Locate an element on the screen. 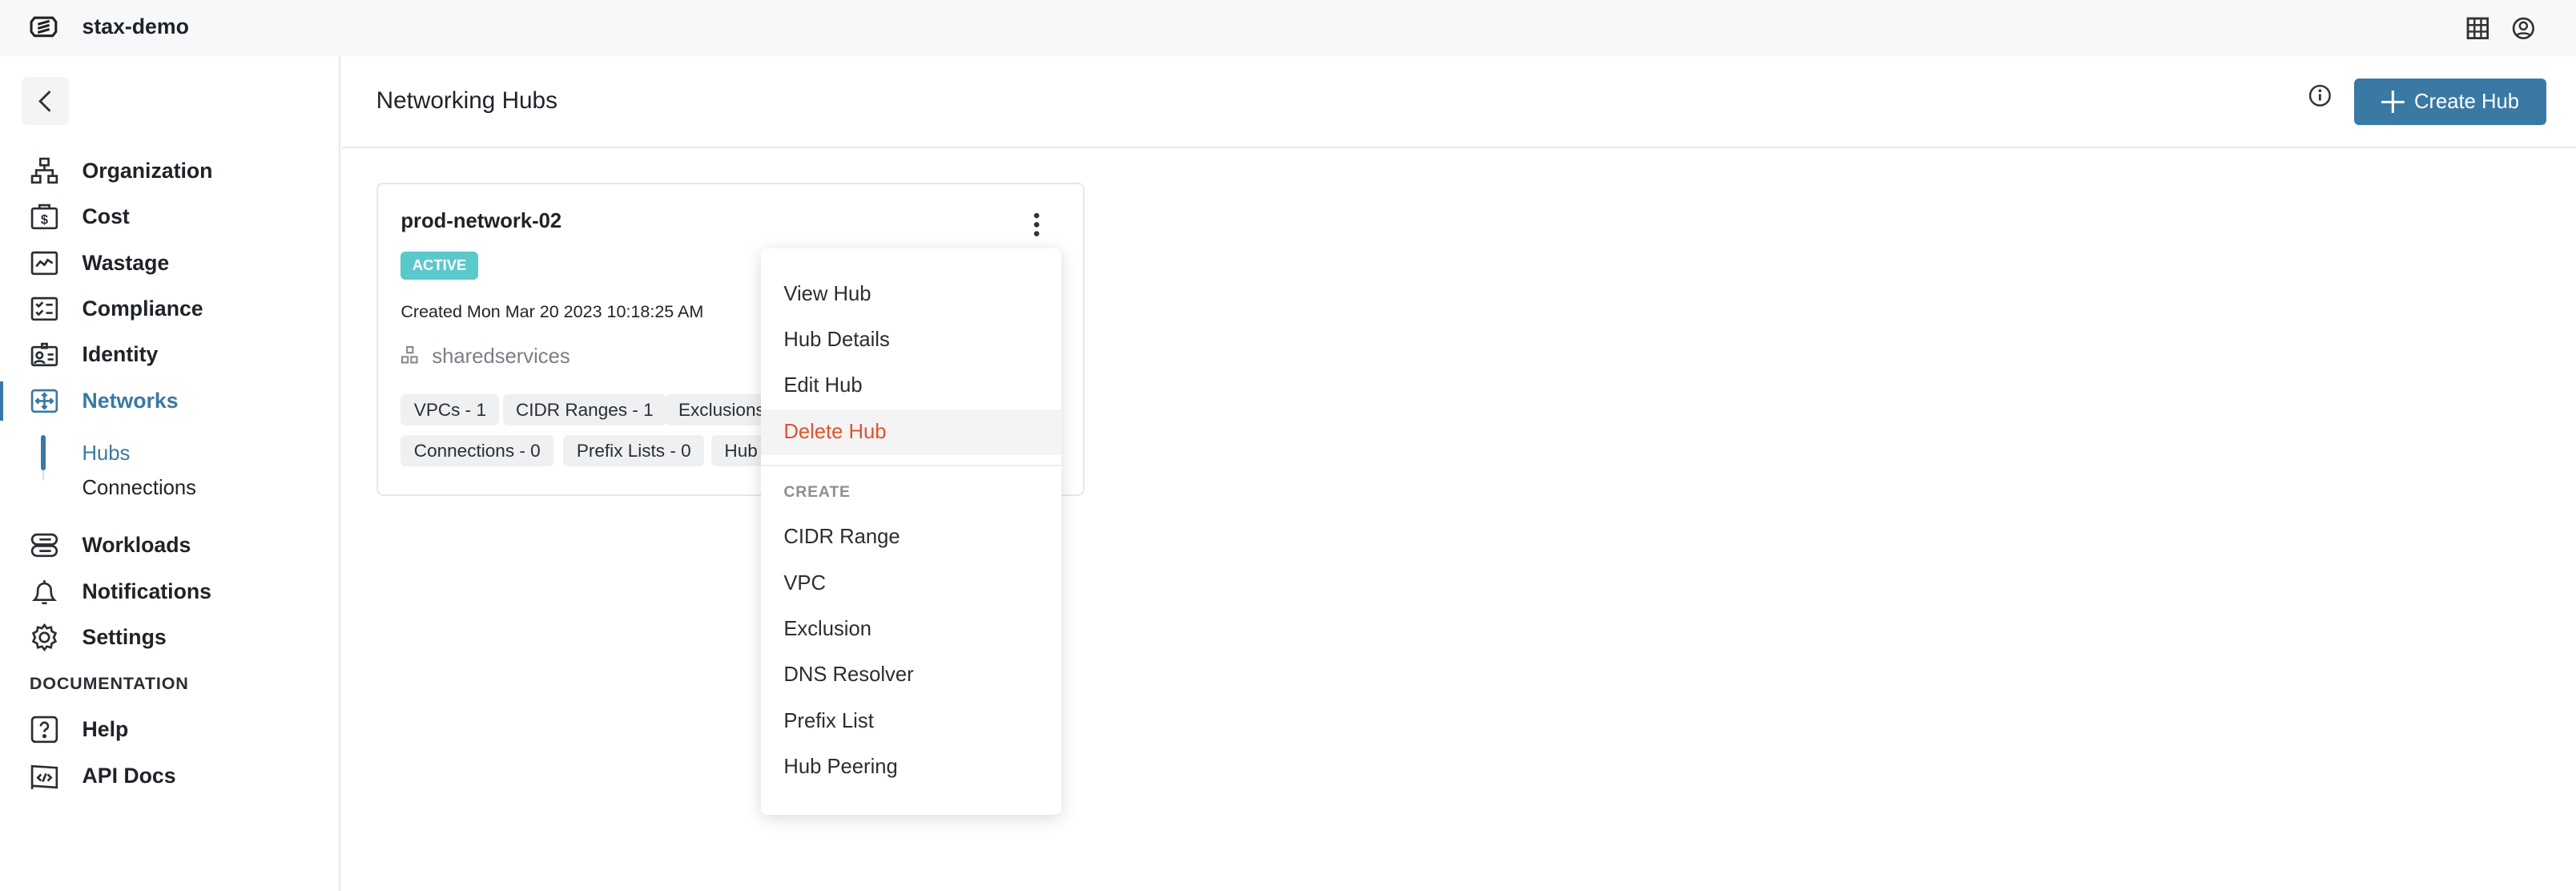 This screenshot has height=891, width=2576. sidebar-item-label: Workloads is located at coordinates (136, 546).